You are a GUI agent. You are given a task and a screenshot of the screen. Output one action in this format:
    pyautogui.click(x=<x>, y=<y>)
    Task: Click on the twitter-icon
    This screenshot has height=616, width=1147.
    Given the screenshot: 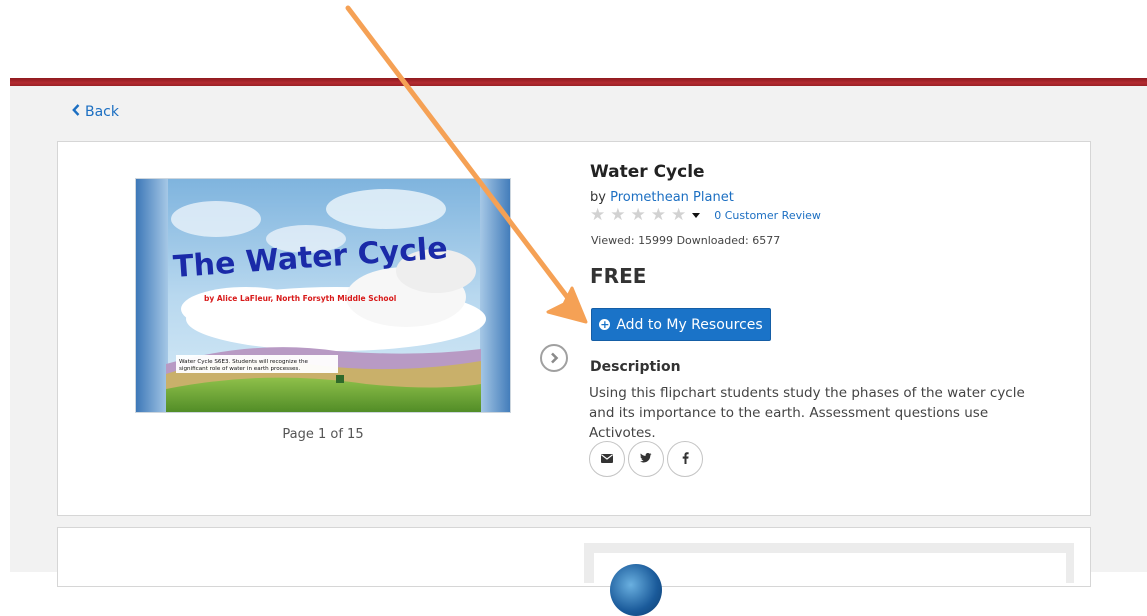 What is the action you would take?
    pyautogui.click(x=646, y=459)
    